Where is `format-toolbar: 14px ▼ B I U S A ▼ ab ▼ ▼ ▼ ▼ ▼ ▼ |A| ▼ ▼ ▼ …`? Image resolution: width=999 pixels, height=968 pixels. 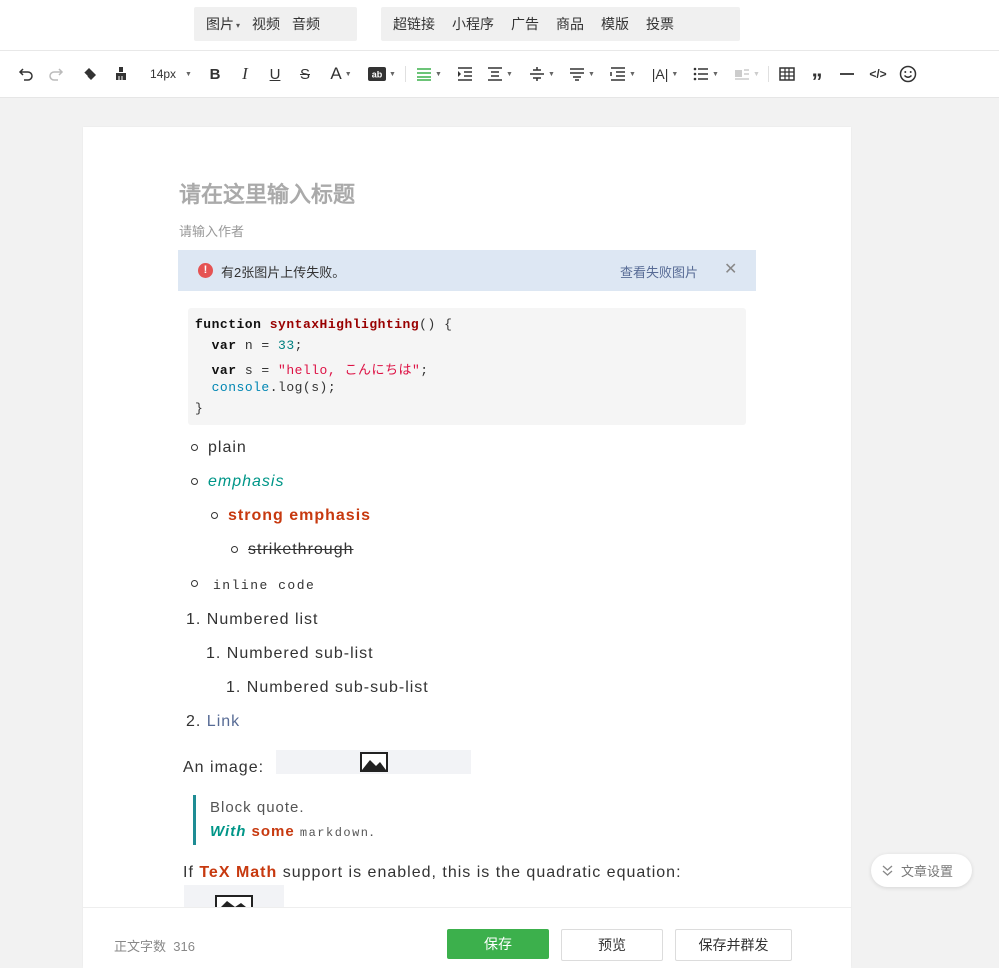
format-toolbar: 14px ▼ B I U S A ▼ ab ▼ ▼ ▼ ▼ ▼ ▼ |A| ▼ ▼ ▼ … is located at coordinates (499, 74).